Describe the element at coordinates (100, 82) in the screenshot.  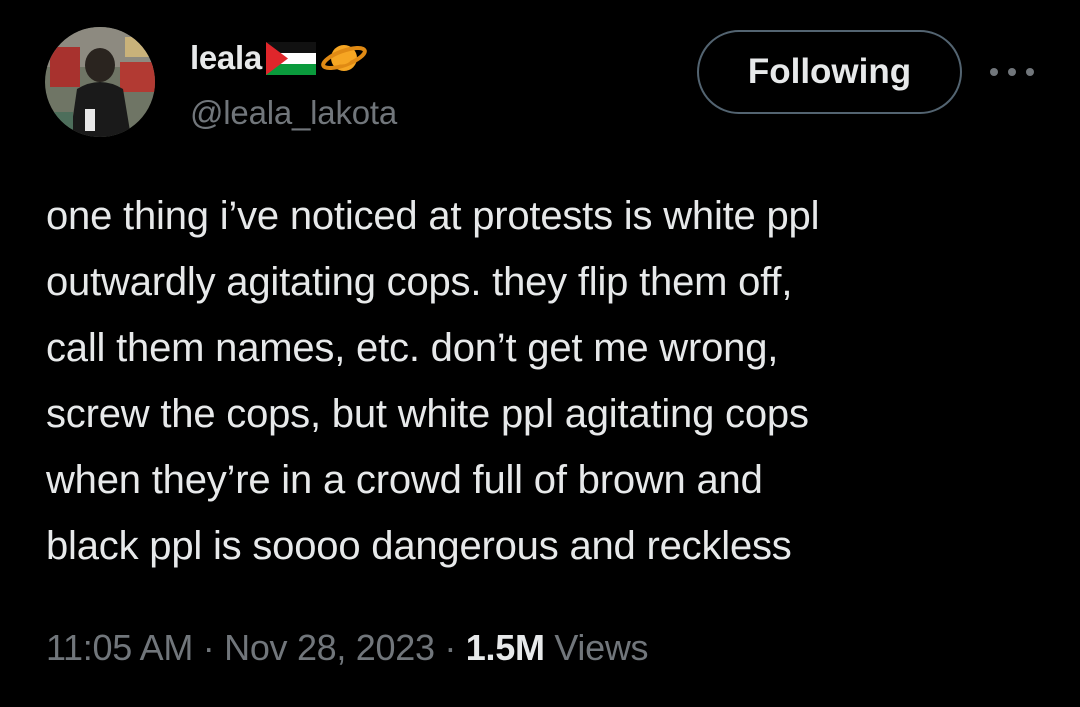
I see `avatar` at that location.